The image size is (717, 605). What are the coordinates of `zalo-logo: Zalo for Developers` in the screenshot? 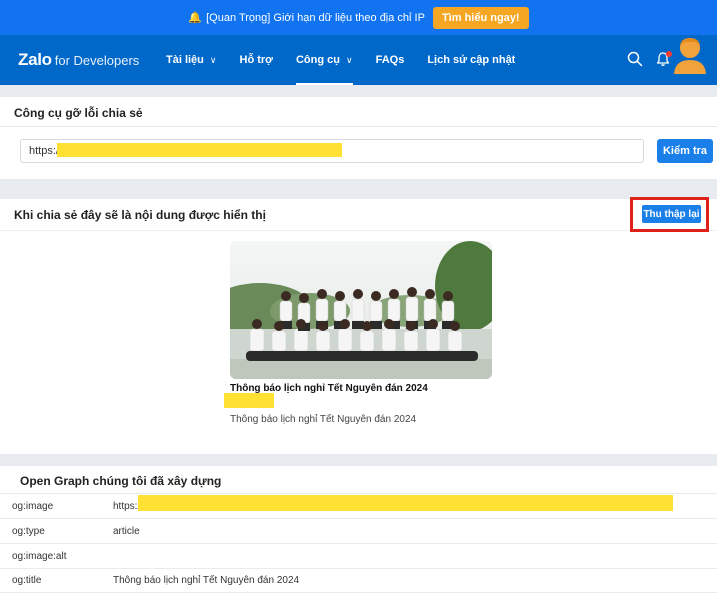 It's located at (78, 60).